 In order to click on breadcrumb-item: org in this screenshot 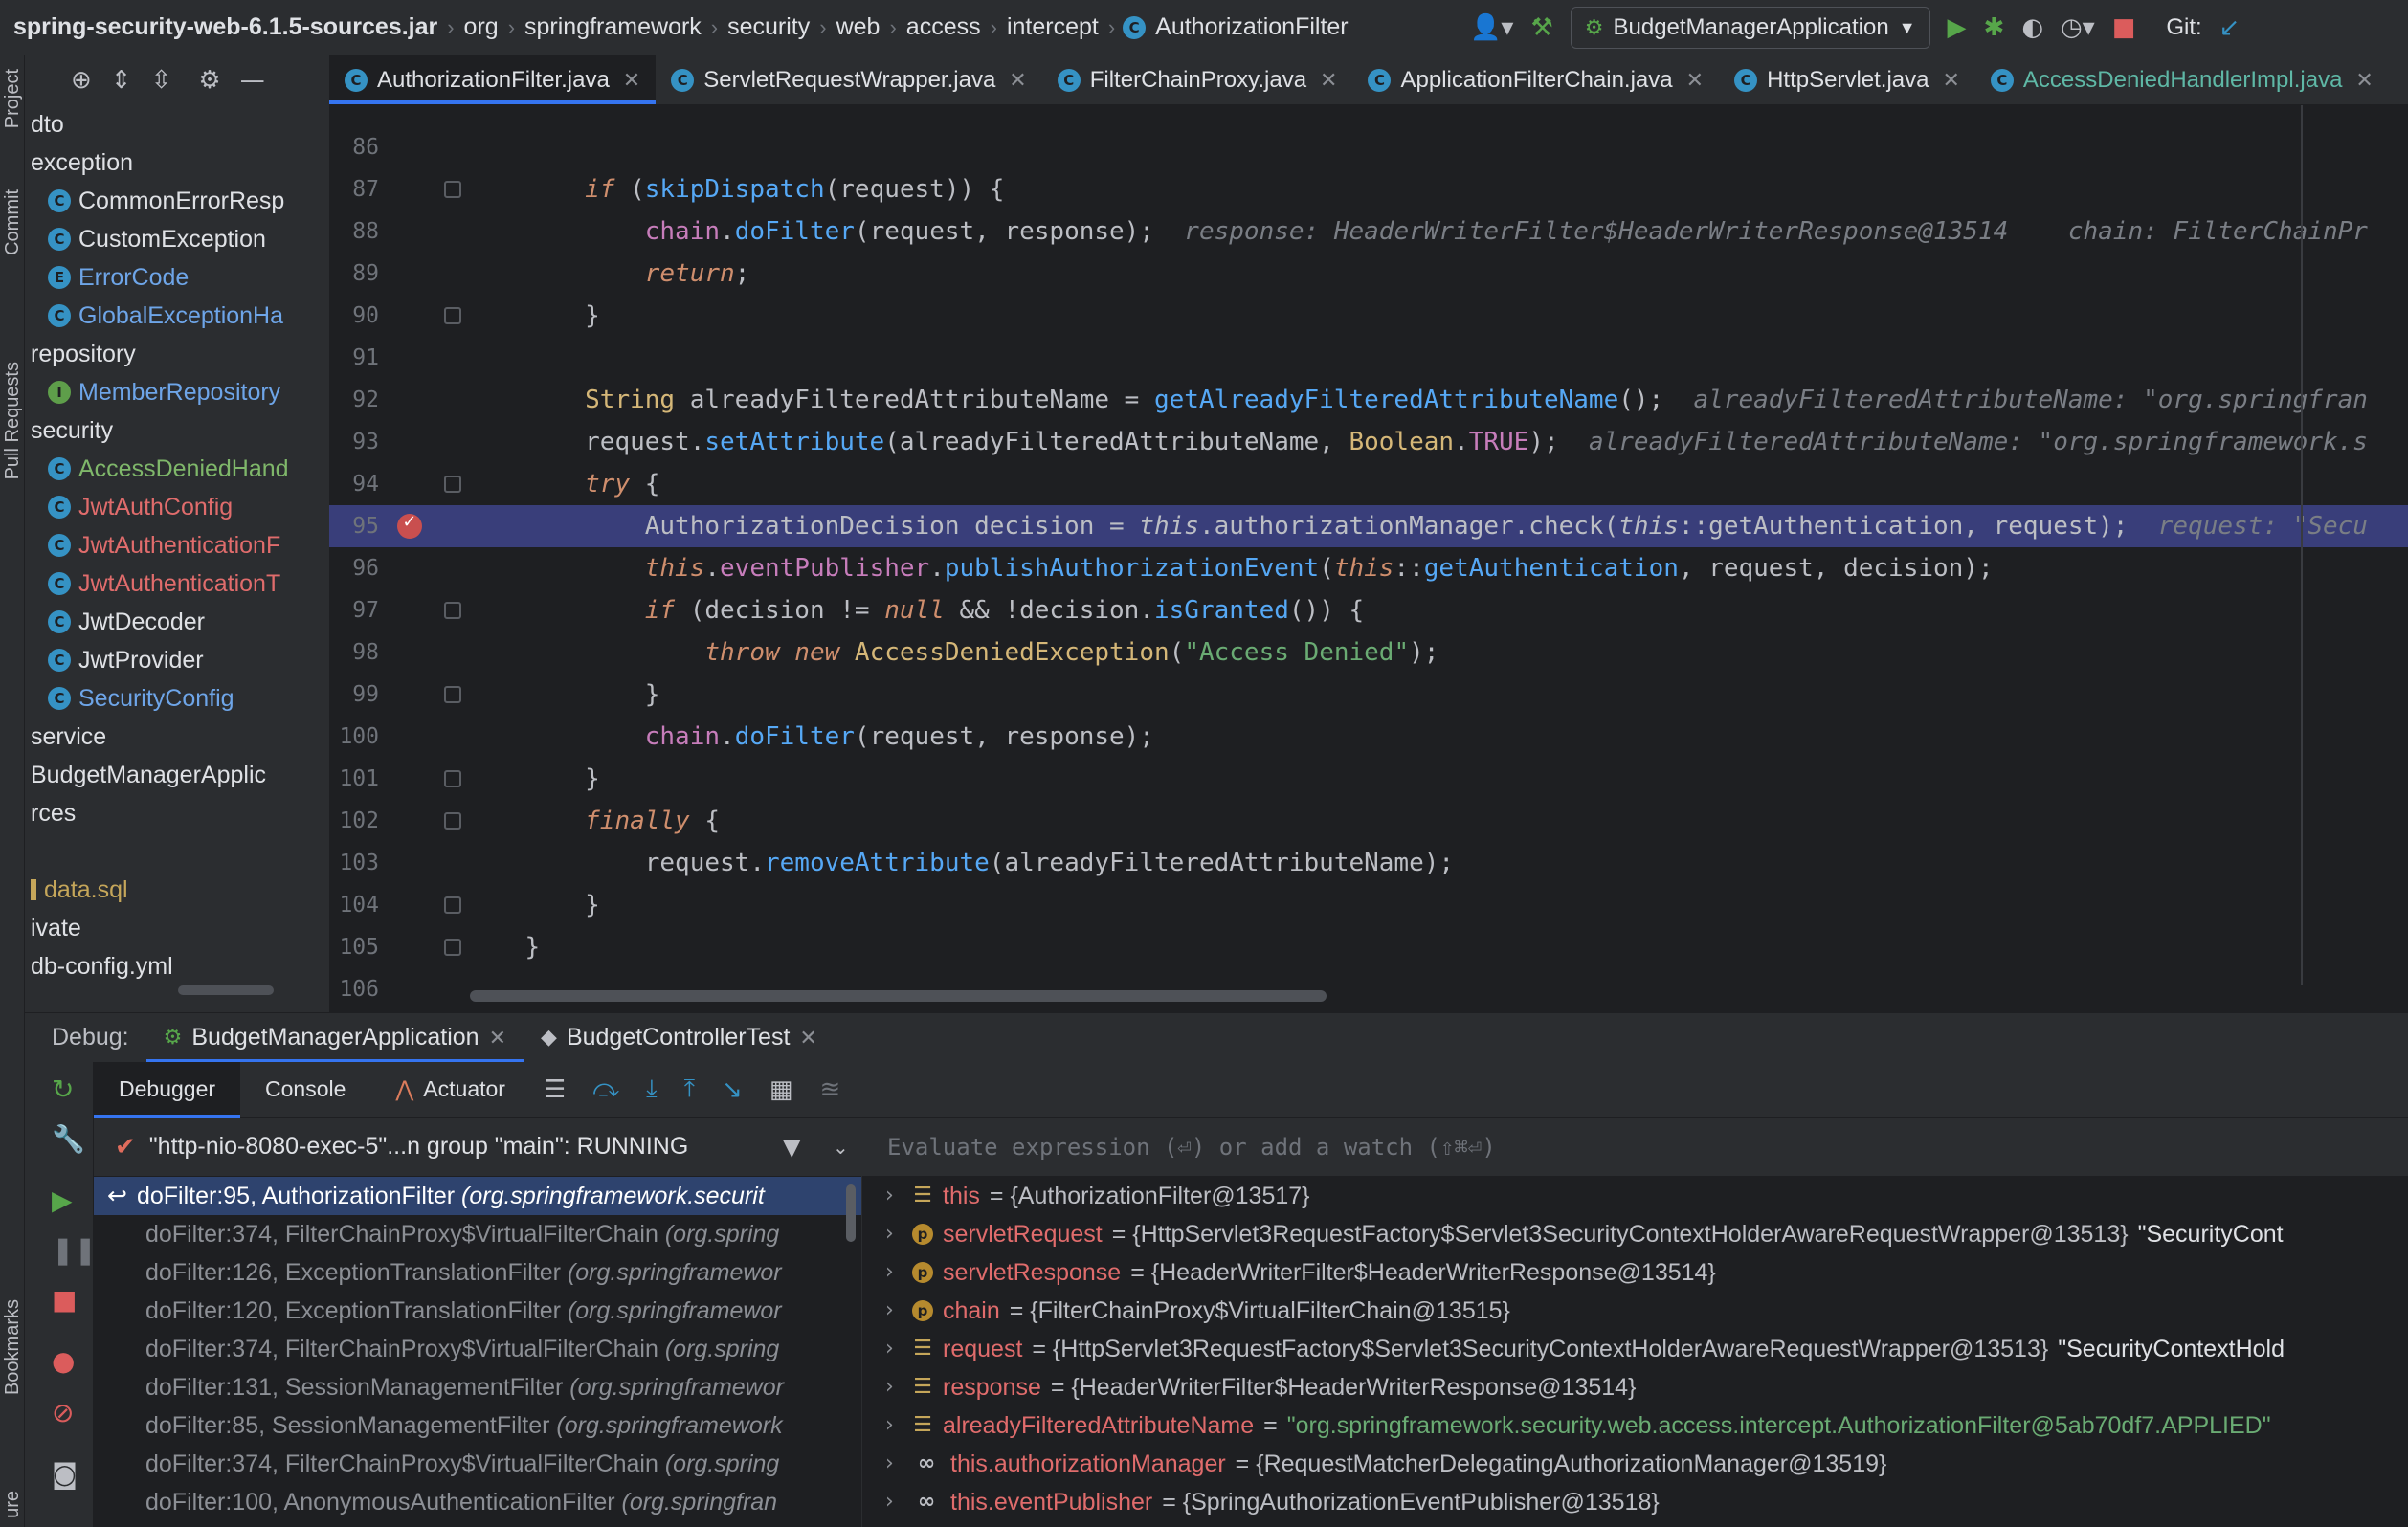, I will do `click(482, 27)`.